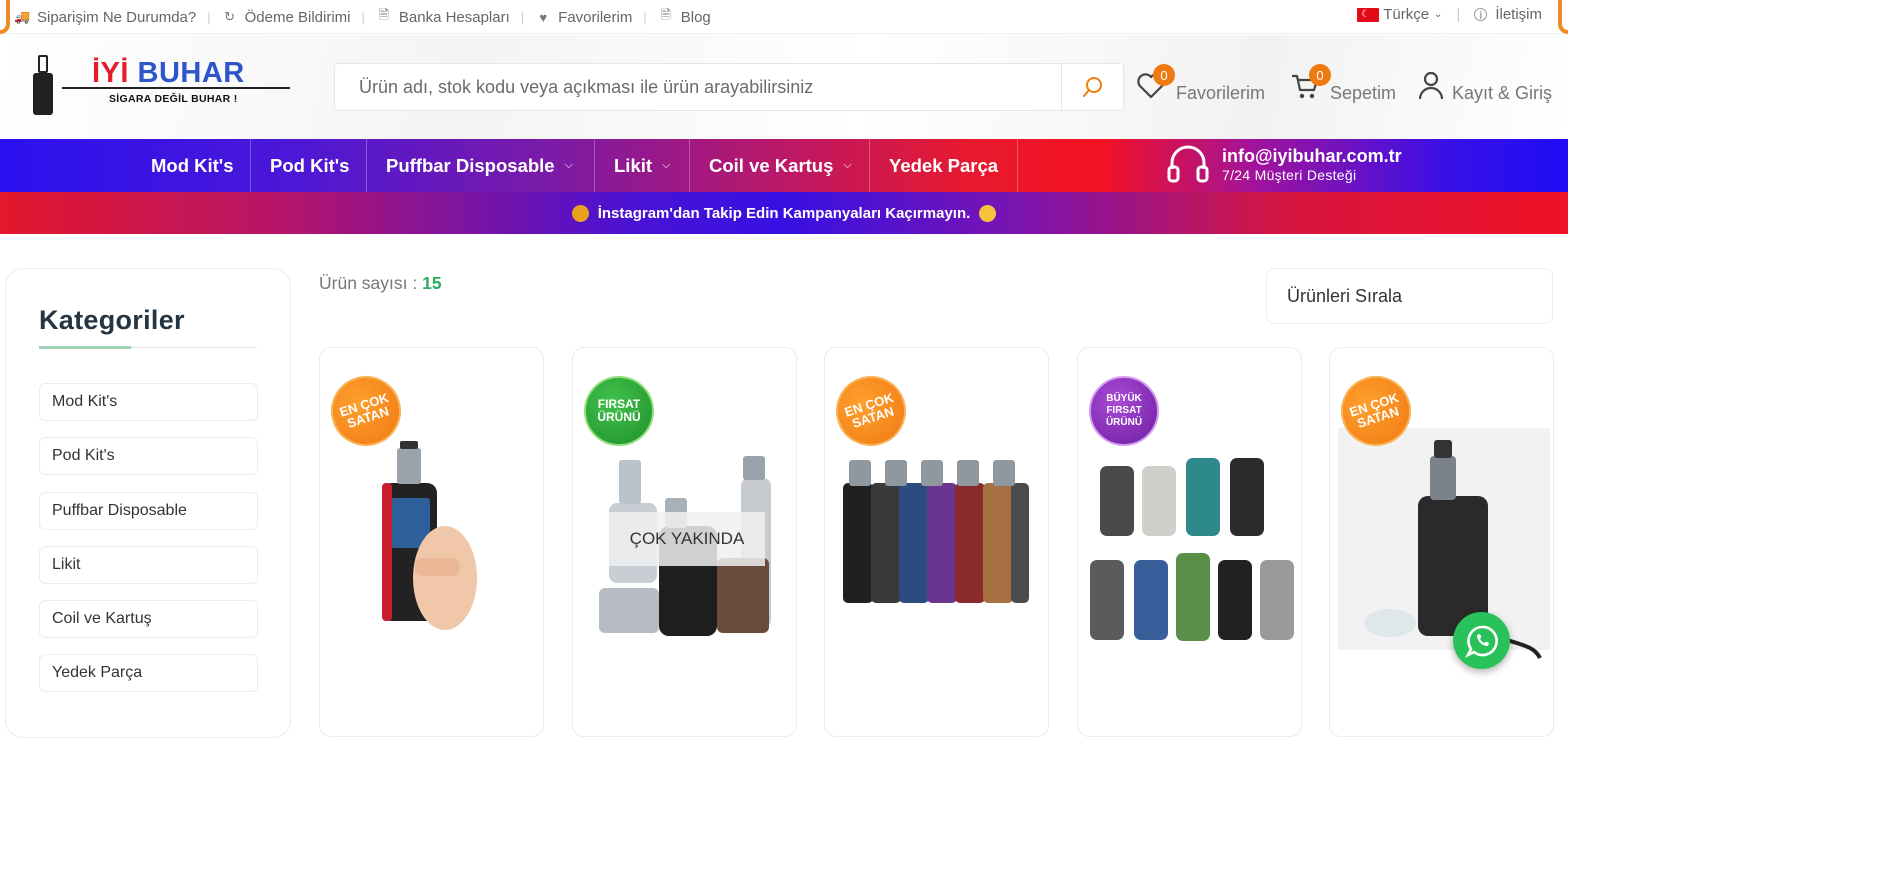 The height and width of the screenshot is (870, 1888). What do you see at coordinates (1164, 75) in the screenshot?
I see `favorites-count-badge: 0` at bounding box center [1164, 75].